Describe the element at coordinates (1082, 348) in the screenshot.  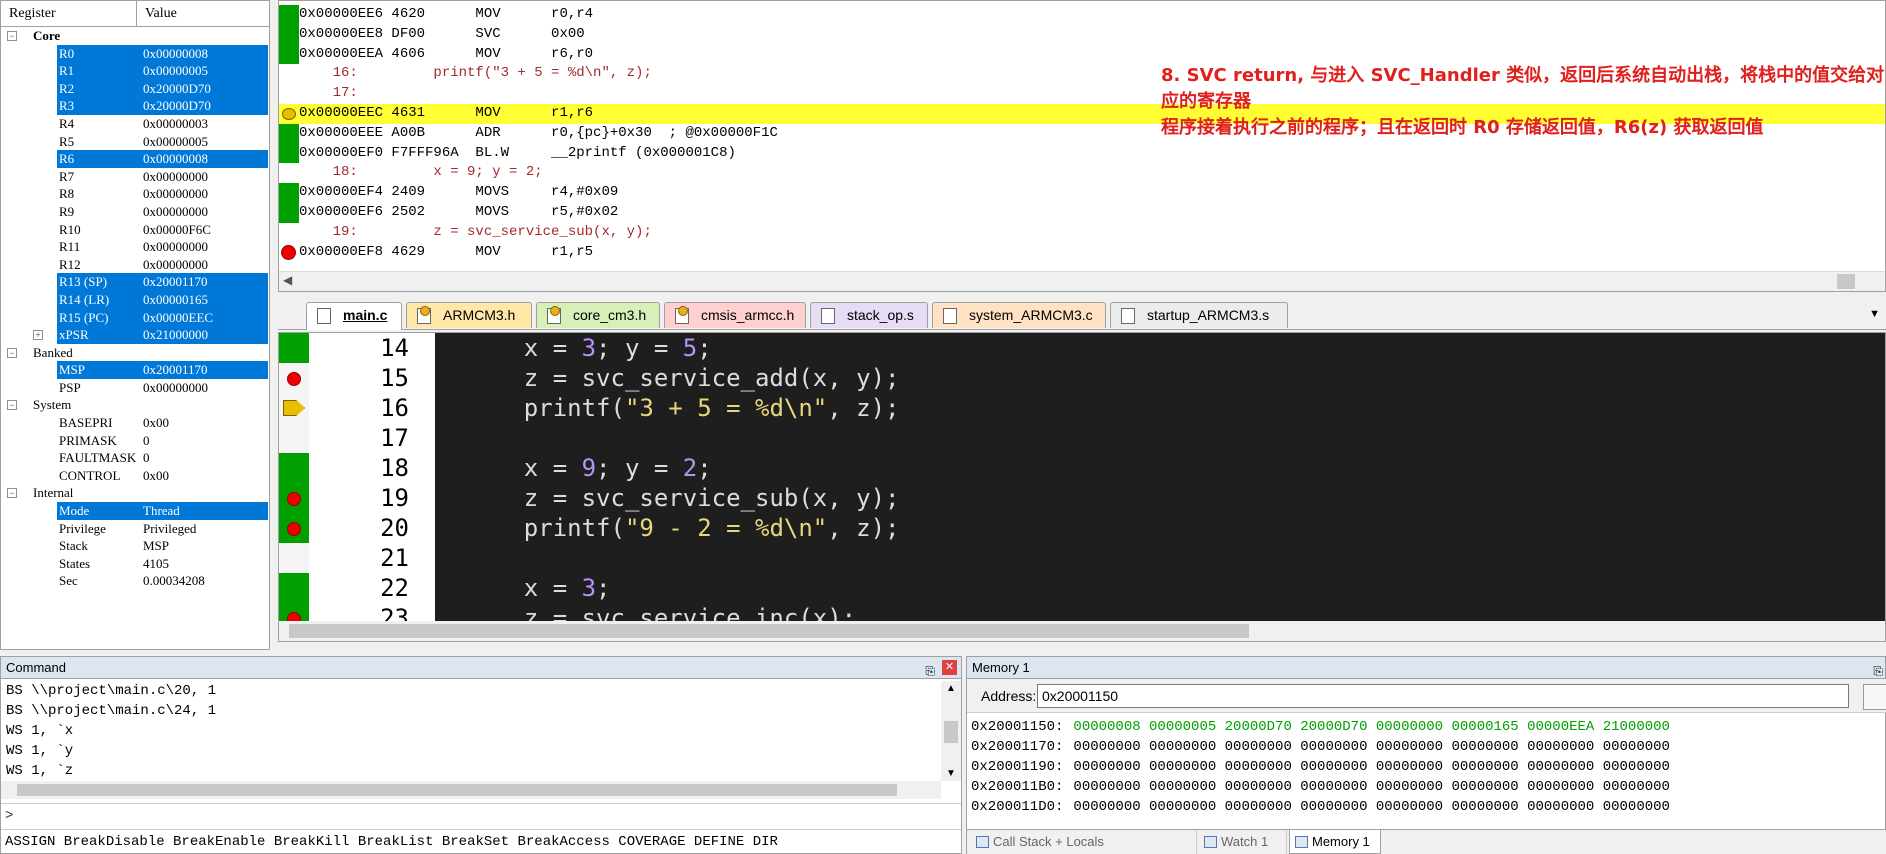
I see `editor-line-14: 14 x = 3; y = 5;` at that location.